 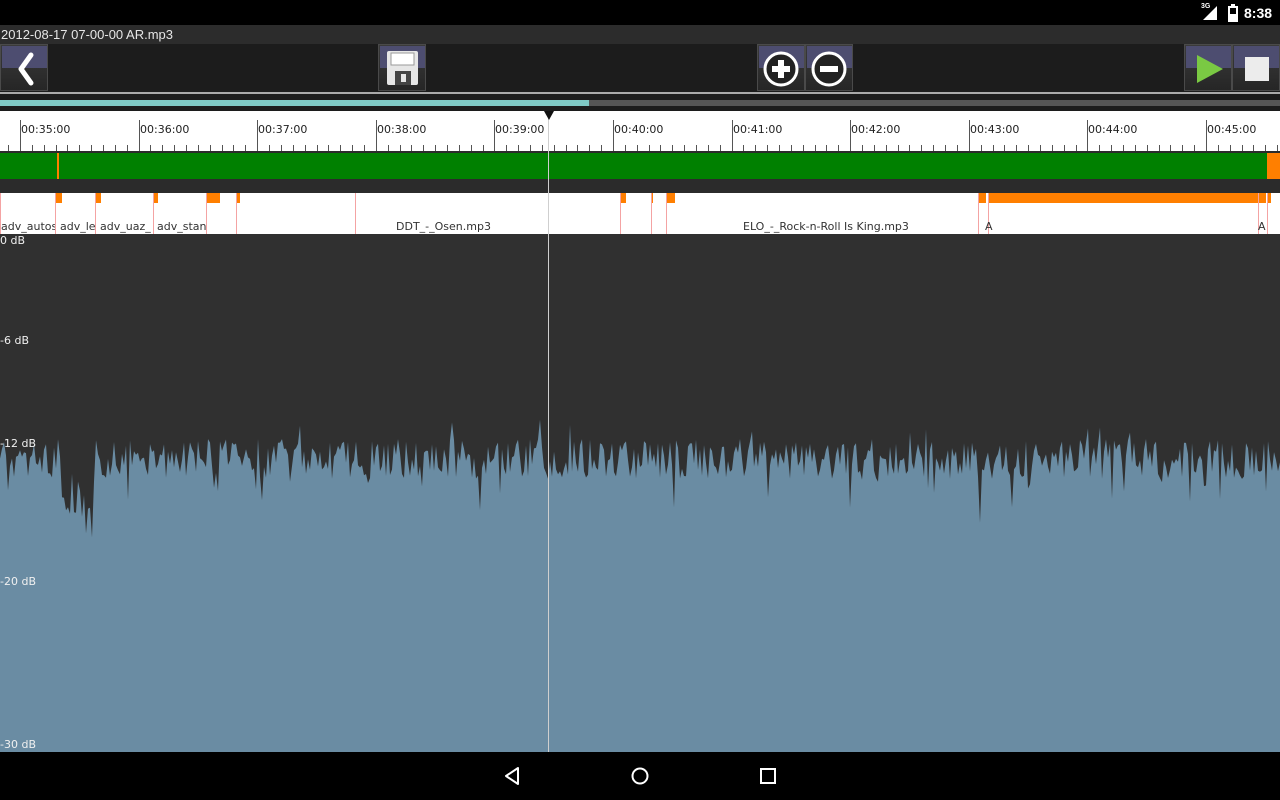 I want to click on stop-button, so click(x=1256, y=67).